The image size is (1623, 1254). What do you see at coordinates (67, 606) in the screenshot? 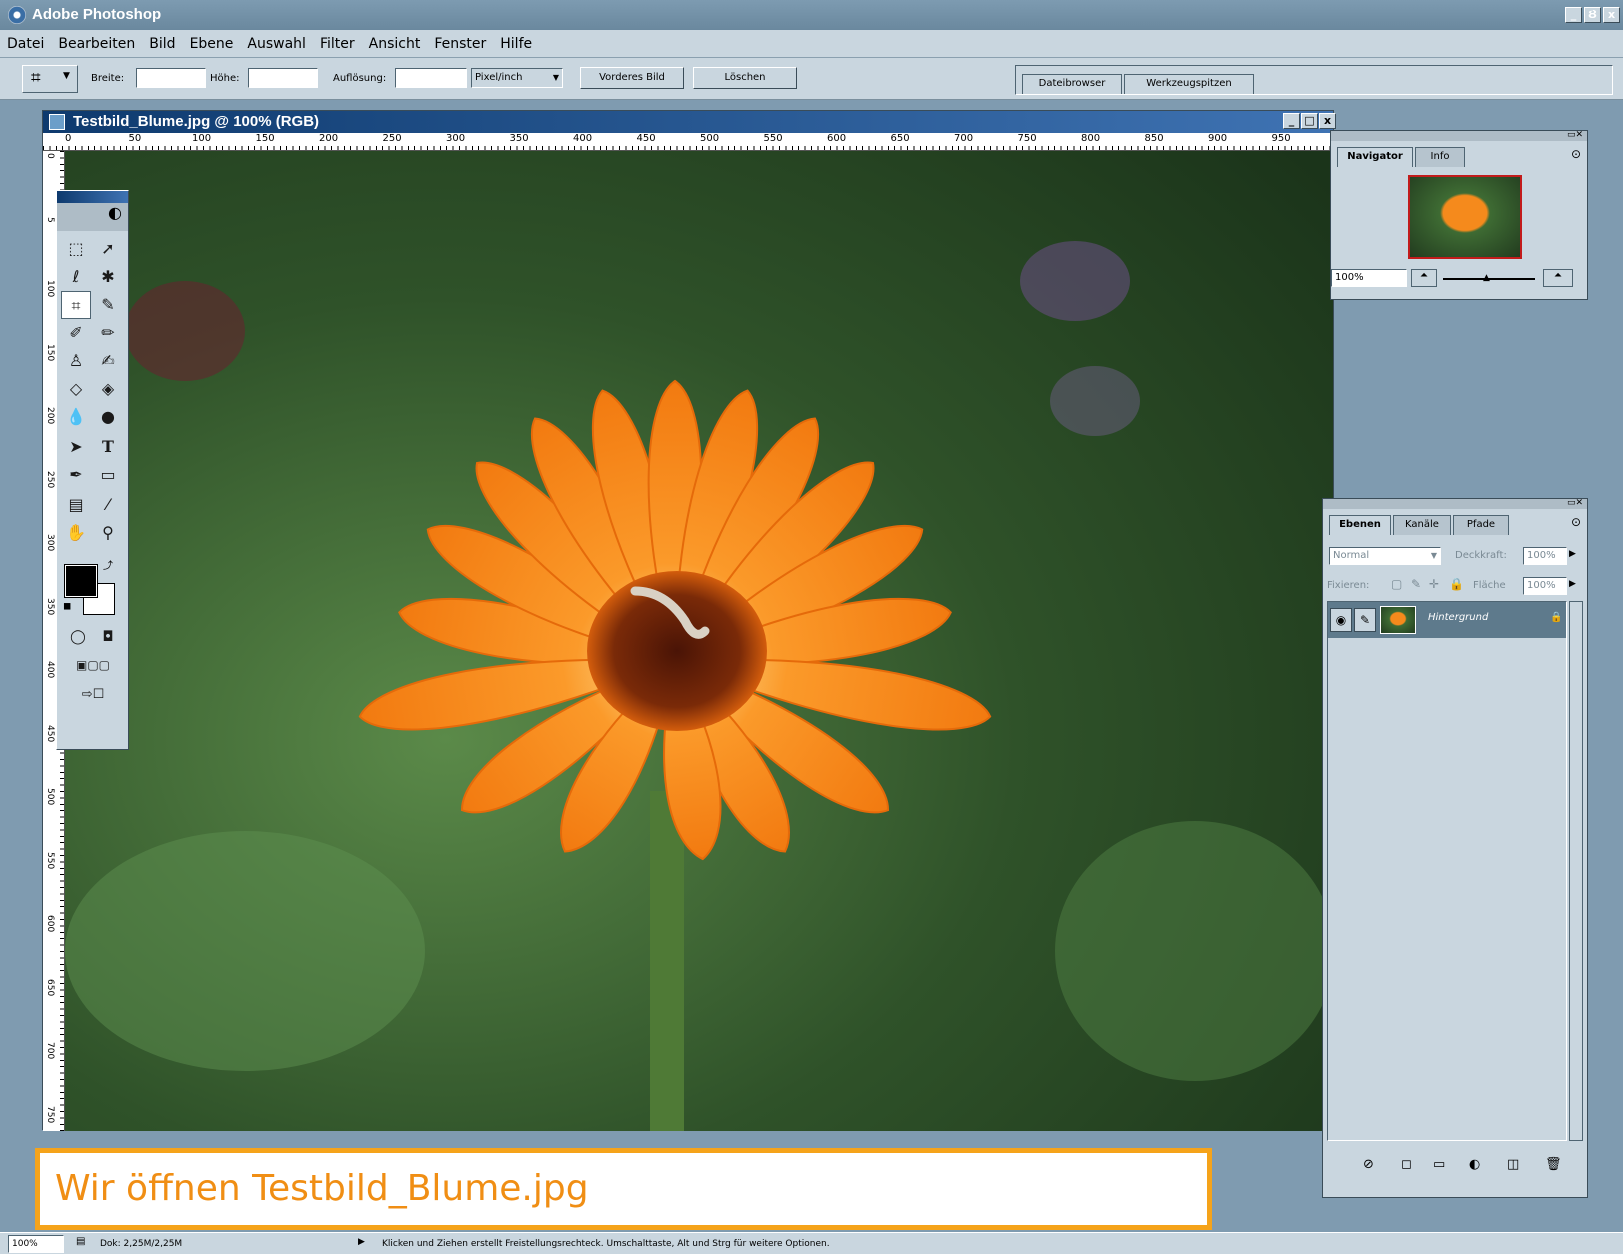
I see `default-colors-icon: ◼` at bounding box center [67, 606].